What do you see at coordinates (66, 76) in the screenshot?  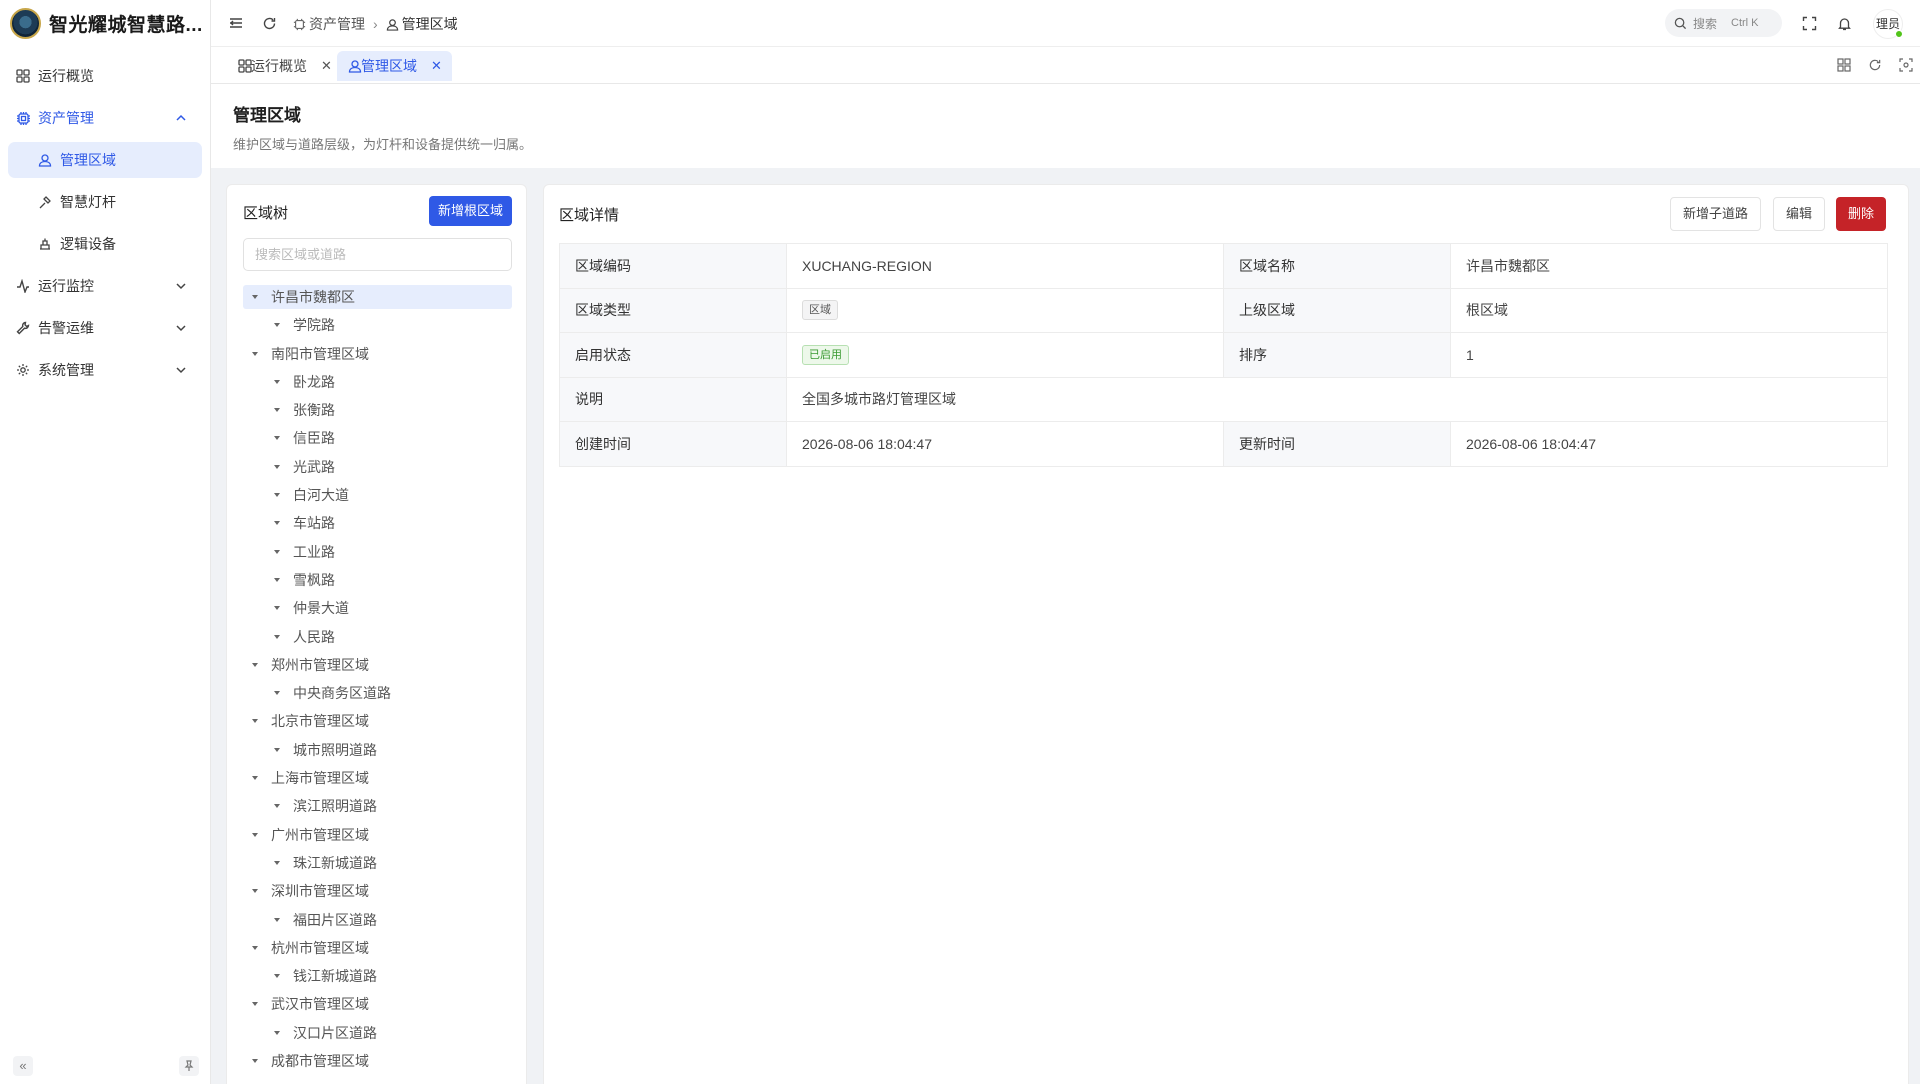 I see `sidebar-item-label: 运行概览` at bounding box center [66, 76].